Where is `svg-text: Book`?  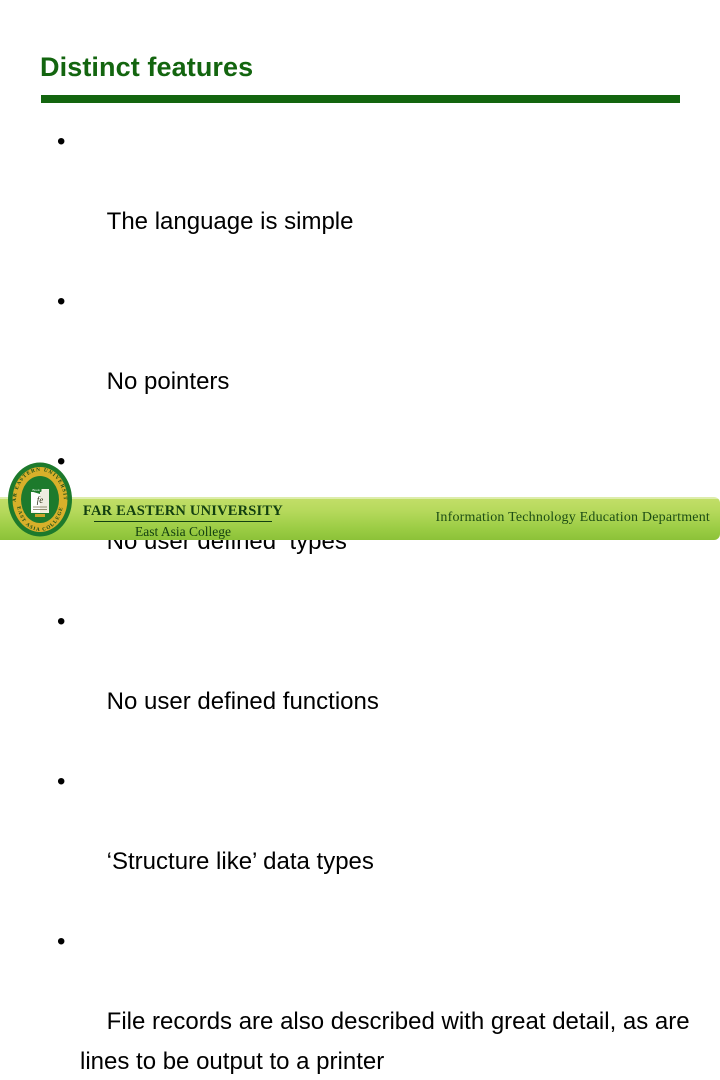 svg-text: Book is located at coordinates (36, 490).